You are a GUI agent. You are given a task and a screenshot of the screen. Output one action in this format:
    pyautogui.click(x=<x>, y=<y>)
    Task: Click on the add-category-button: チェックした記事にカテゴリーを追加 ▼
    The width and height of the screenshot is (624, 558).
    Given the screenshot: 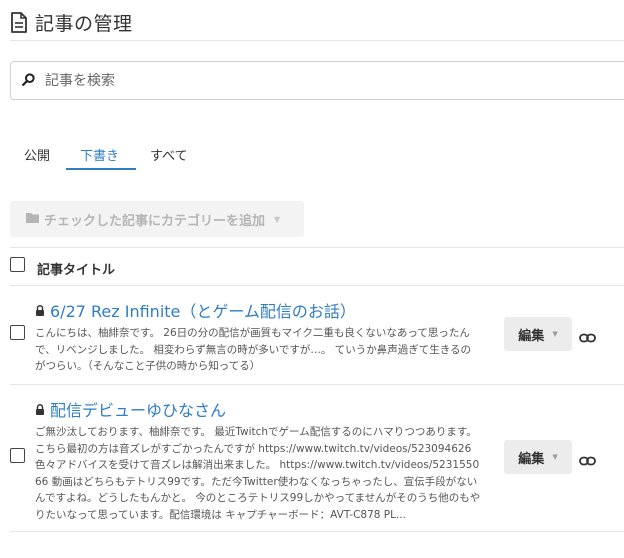 What is the action you would take?
    pyautogui.click(x=157, y=219)
    